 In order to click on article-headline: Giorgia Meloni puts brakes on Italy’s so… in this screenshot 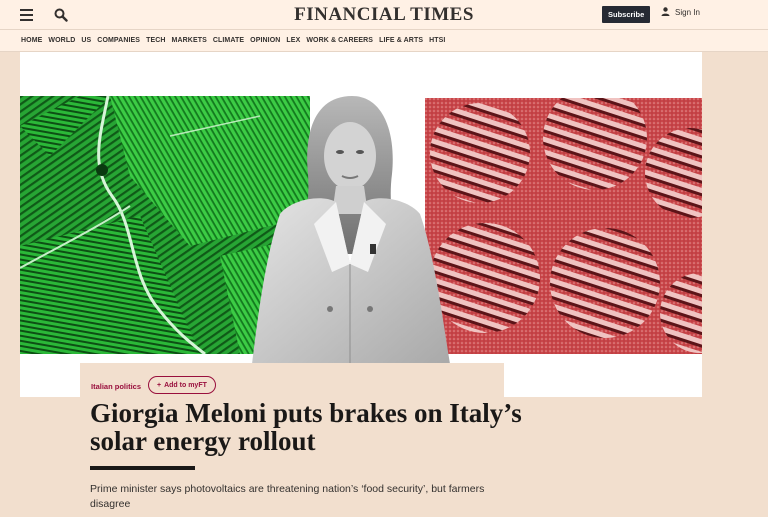, I will do `click(306, 427)`.